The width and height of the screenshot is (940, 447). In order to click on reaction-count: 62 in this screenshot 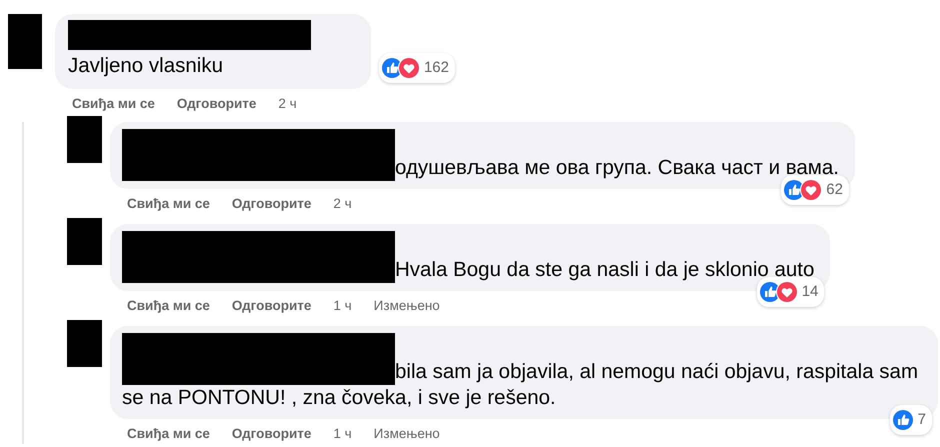, I will do `click(815, 190)`.